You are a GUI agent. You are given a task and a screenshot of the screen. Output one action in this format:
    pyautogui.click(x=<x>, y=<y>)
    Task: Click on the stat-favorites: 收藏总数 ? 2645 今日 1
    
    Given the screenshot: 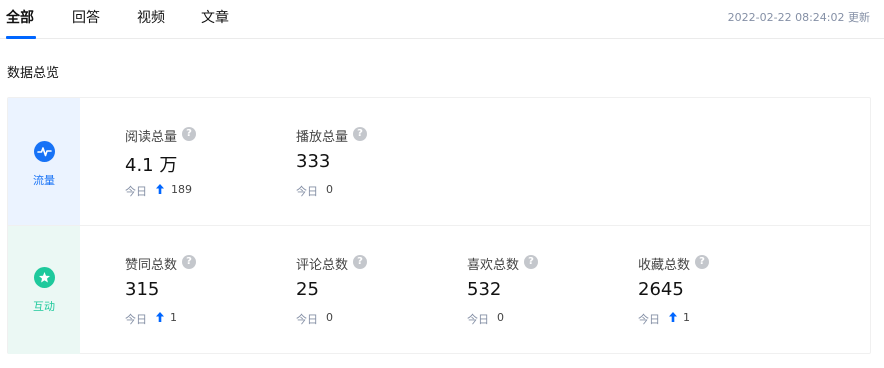 What is the action you would take?
    pyautogui.click(x=713, y=294)
    